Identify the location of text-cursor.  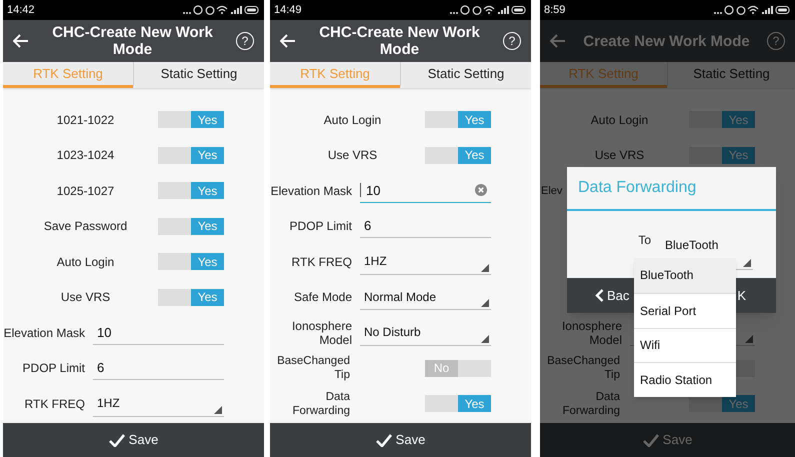
(360, 190).